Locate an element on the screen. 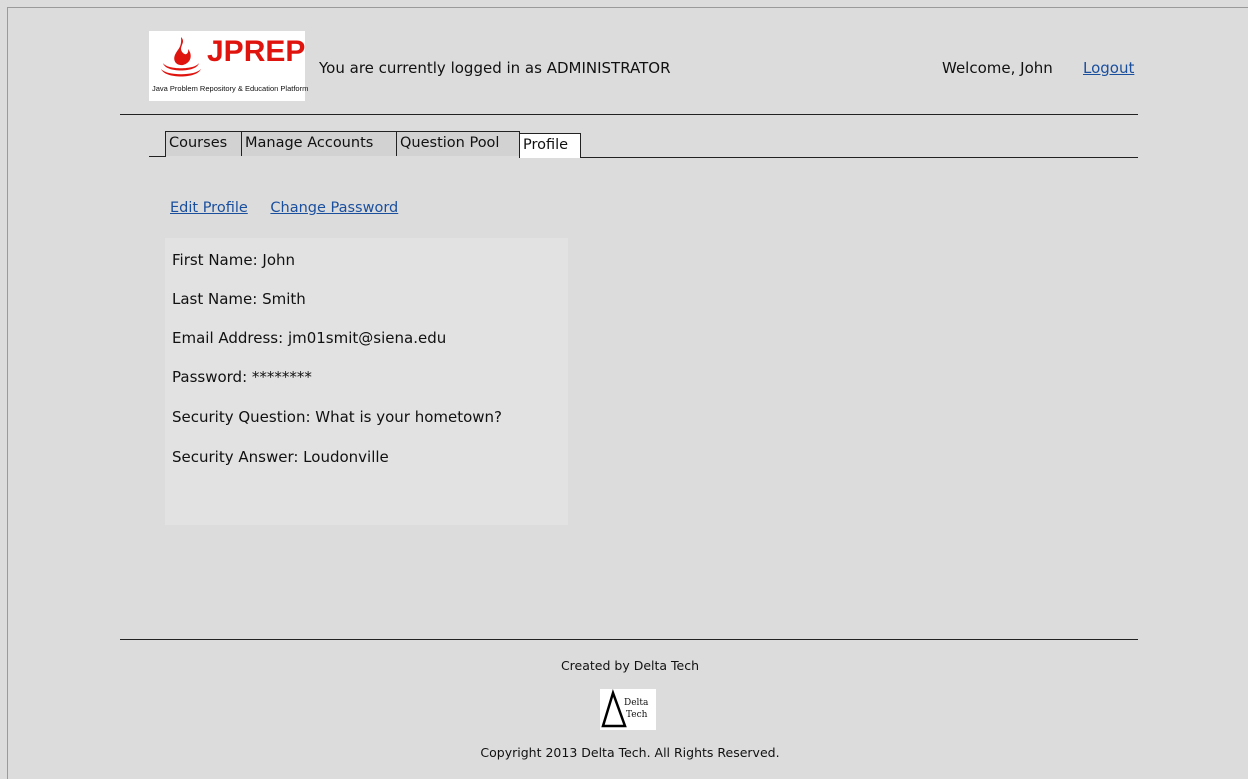 This screenshot has width=1248, height=779. profile-actions: Edit Profile Change Password is located at coordinates (293, 208).